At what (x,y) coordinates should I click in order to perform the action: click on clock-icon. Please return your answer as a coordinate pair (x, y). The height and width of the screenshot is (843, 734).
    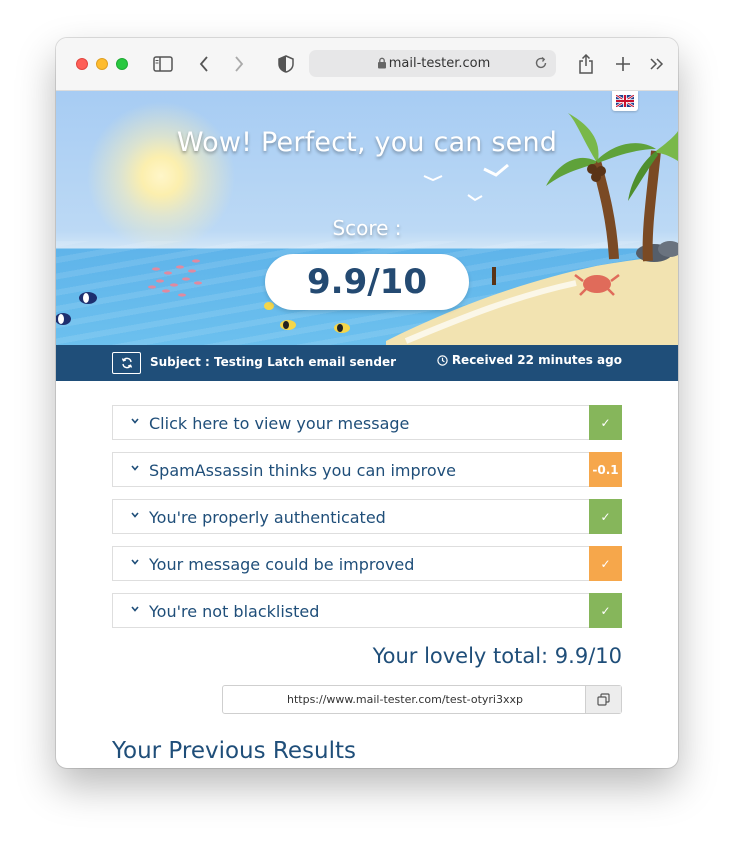
    Looking at the image, I should click on (442, 360).